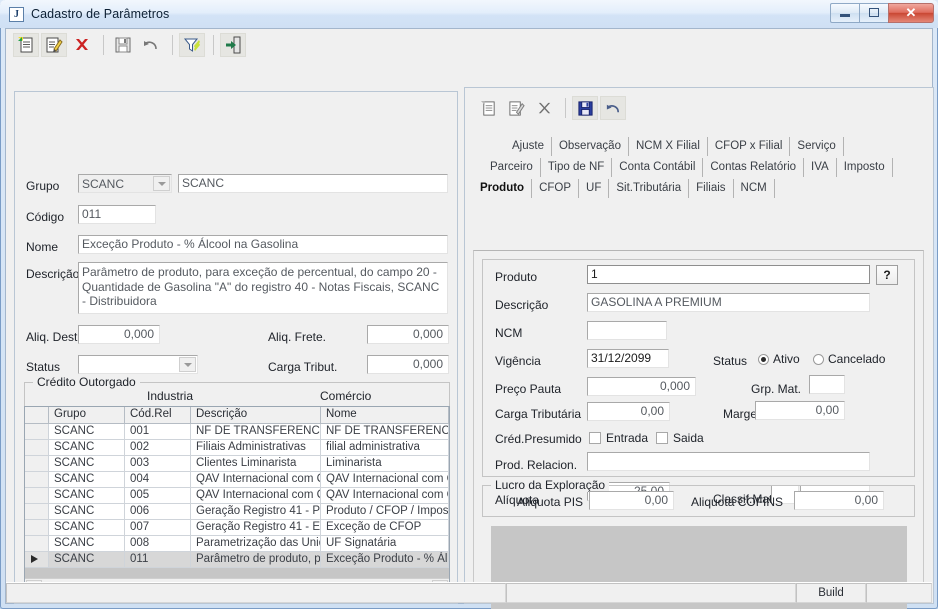  What do you see at coordinates (256, 512) in the screenshot?
I see `cell-descricao: Geração Registro 41 - Par` at bounding box center [256, 512].